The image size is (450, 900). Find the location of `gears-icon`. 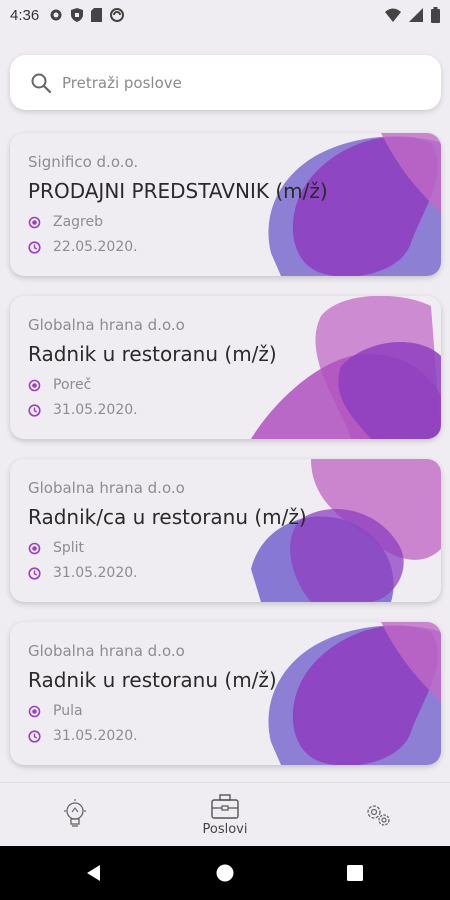

gears-icon is located at coordinates (378, 815).